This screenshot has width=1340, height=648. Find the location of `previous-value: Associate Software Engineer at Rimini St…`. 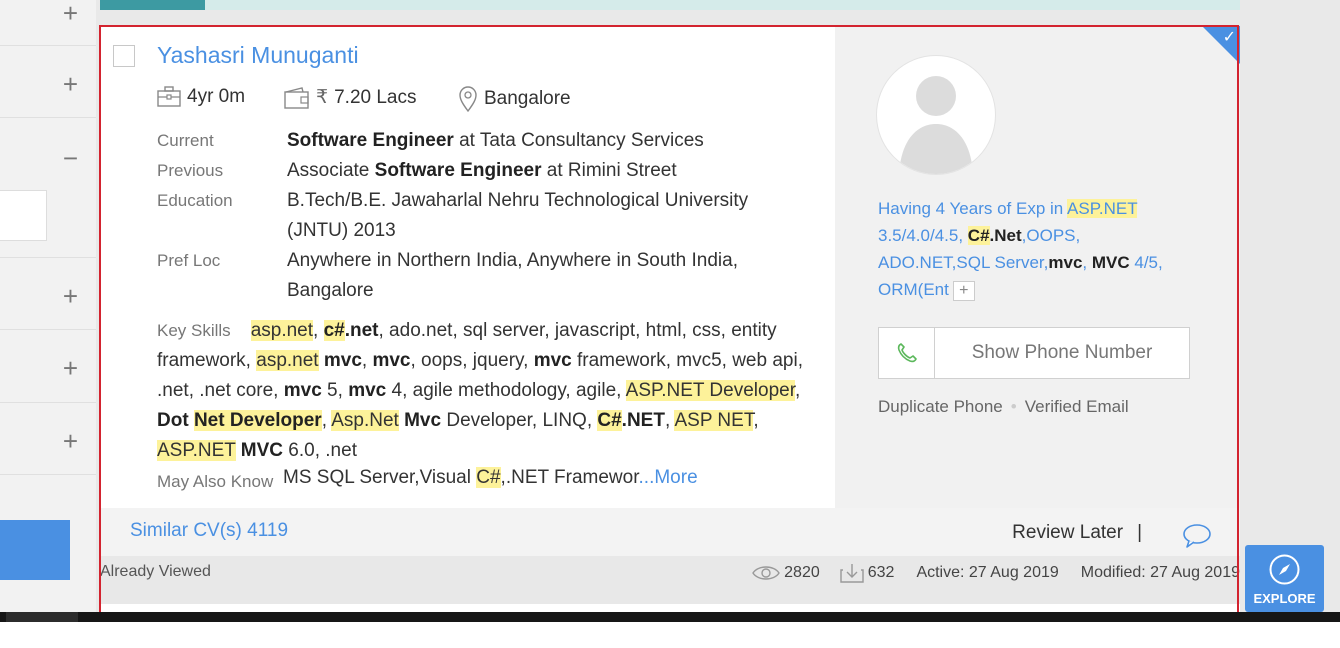

previous-value: Associate Software Engineer at Rimini St… is located at coordinates (482, 170).